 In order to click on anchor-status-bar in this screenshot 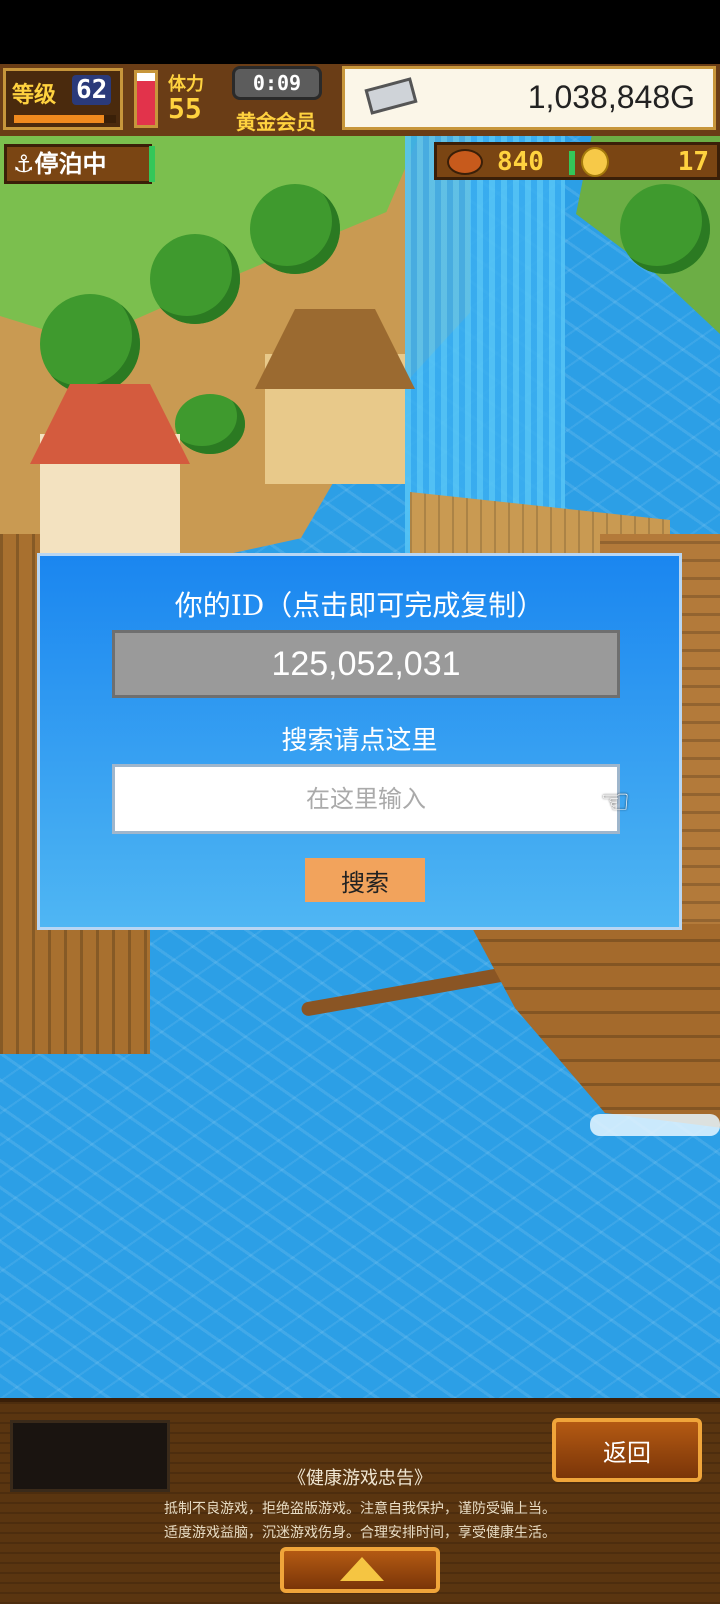, I will do `click(152, 164)`.